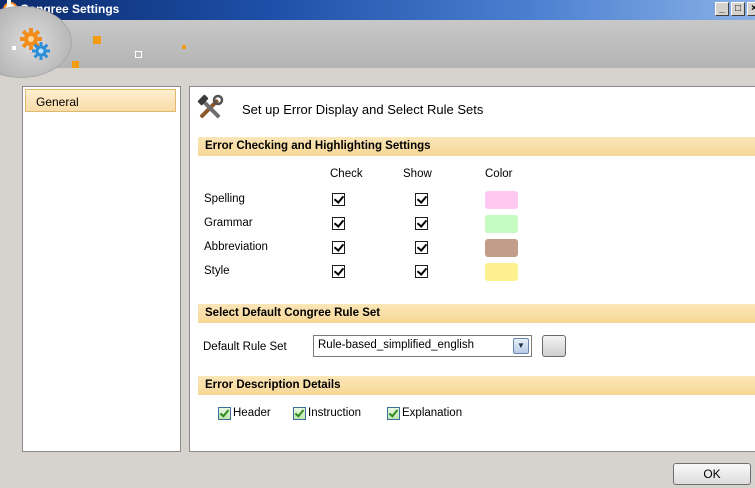 Image resolution: width=755 pixels, height=488 pixels. I want to click on rule-set-options-button, so click(554, 346).